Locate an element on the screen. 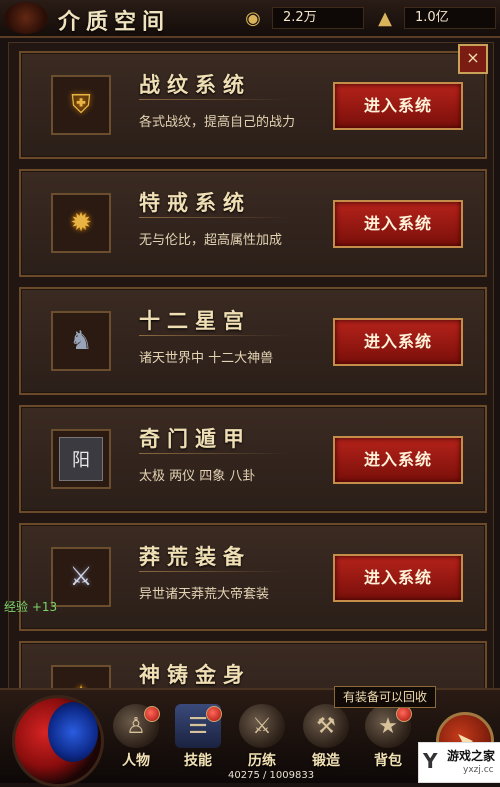 Image resolution: width=500 pixels, height=787 pixels. watermark-sub: yxzj.cc is located at coordinates (478, 770).